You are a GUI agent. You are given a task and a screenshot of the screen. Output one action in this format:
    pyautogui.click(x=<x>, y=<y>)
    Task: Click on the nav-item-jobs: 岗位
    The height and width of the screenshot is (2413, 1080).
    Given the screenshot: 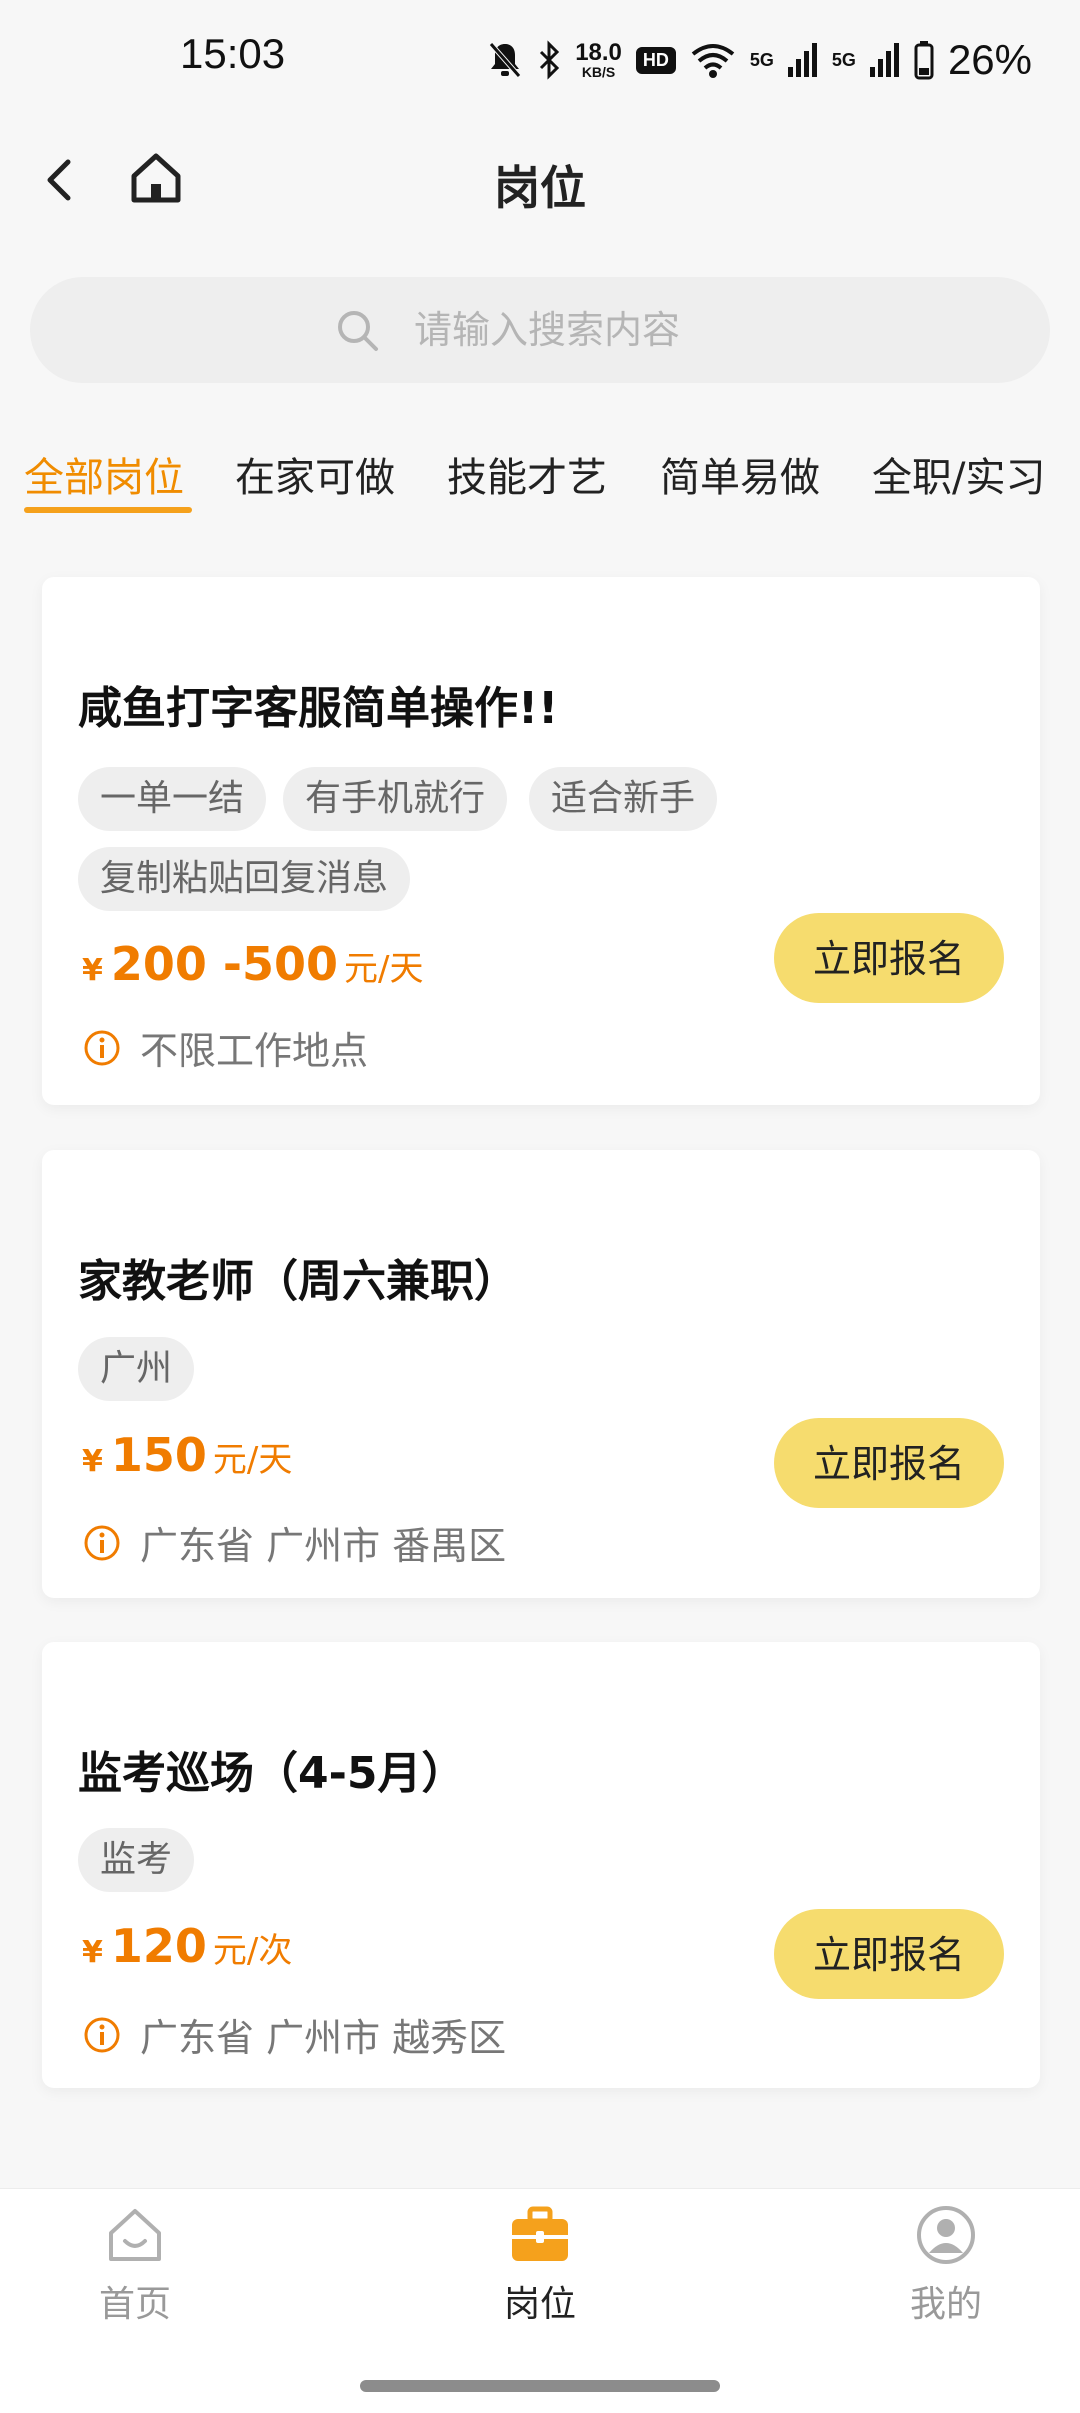 What is the action you would take?
    pyautogui.click(x=540, y=2265)
    